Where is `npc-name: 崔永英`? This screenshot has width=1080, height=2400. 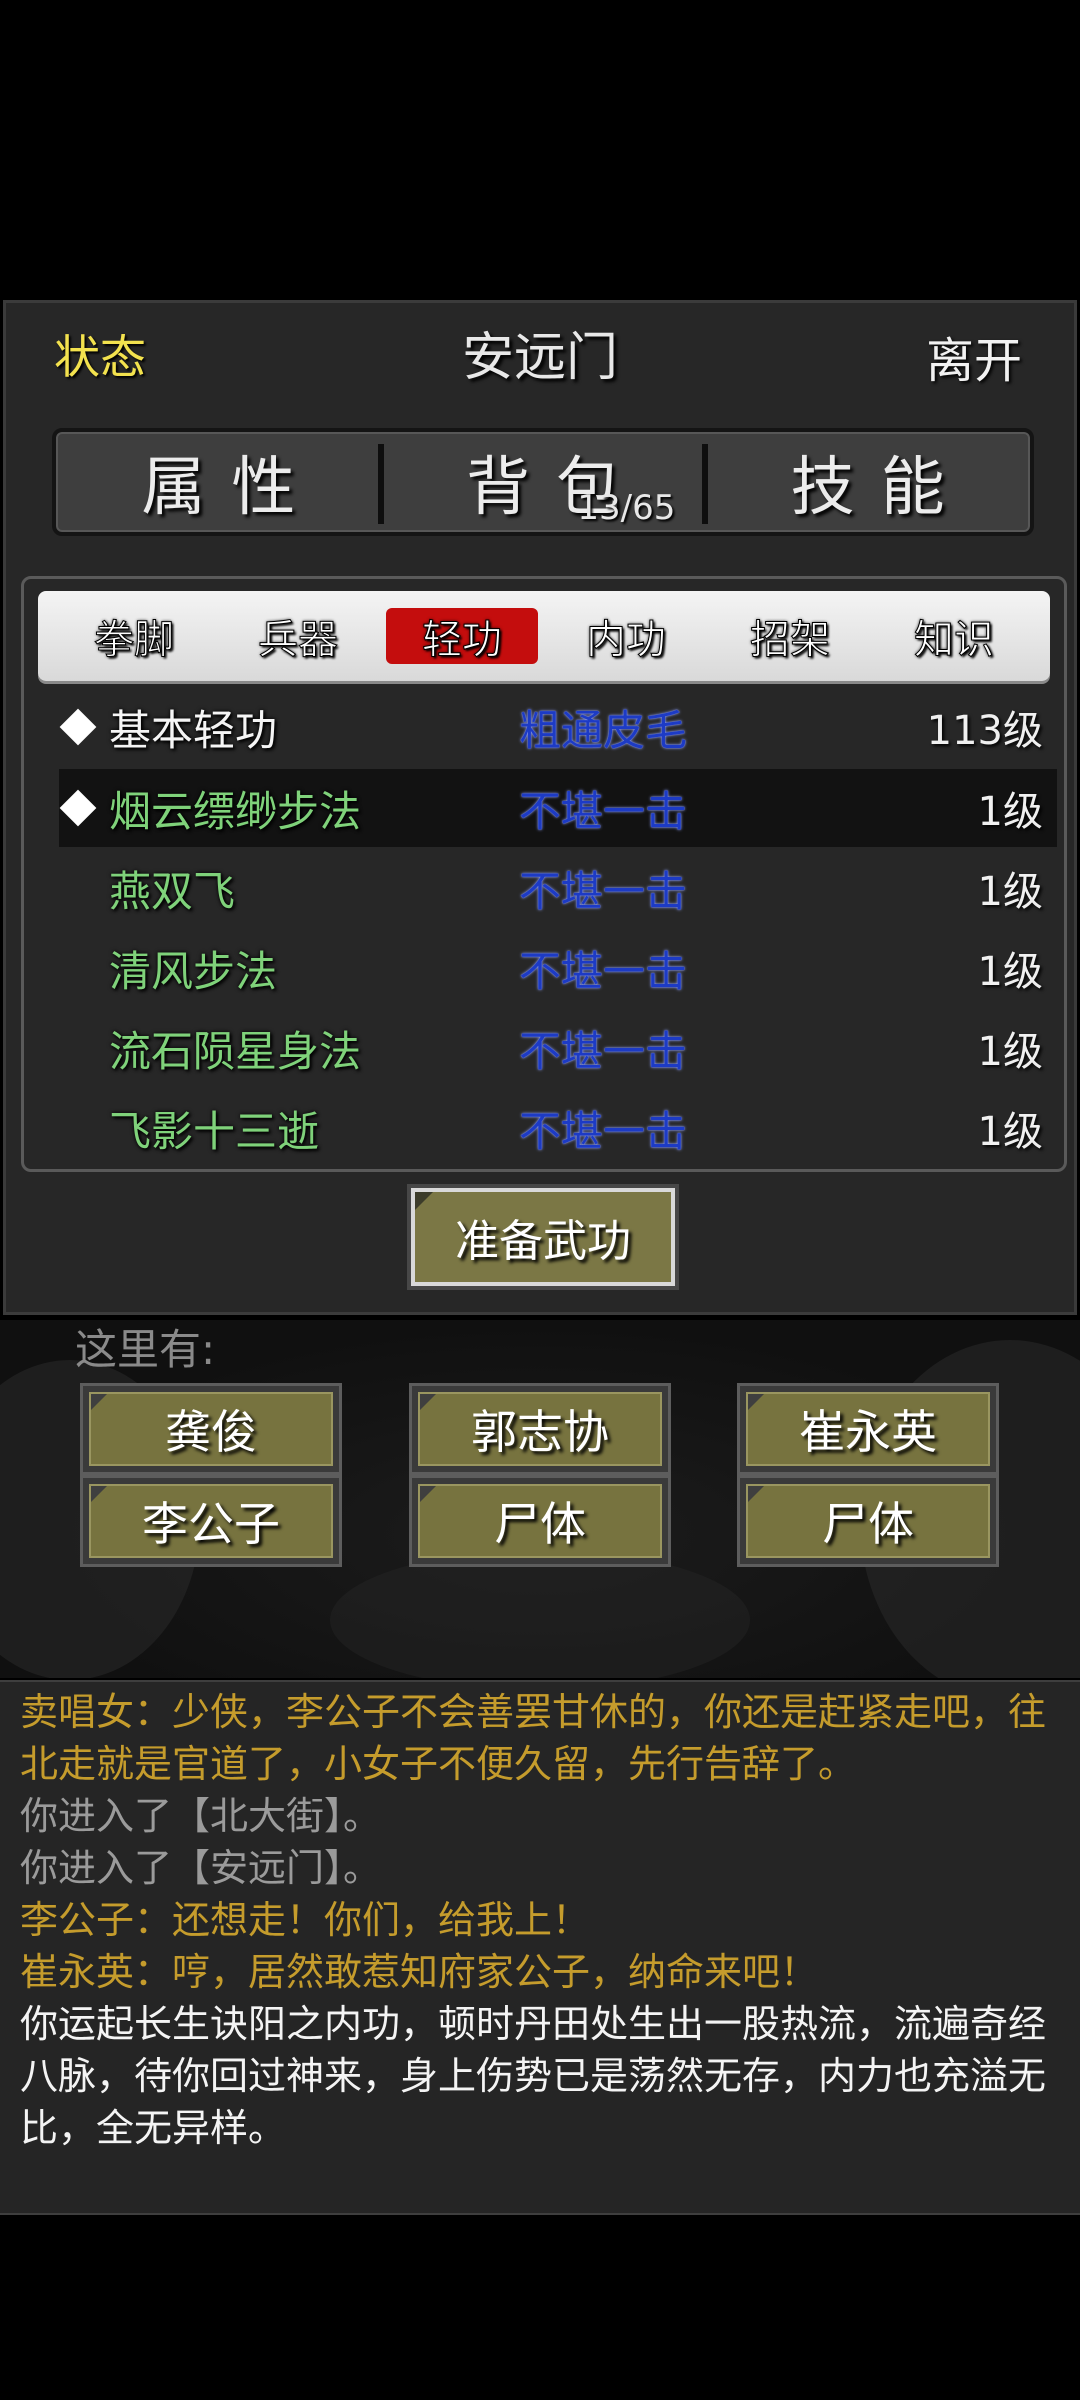
npc-name: 崔永英 is located at coordinates (868, 1429).